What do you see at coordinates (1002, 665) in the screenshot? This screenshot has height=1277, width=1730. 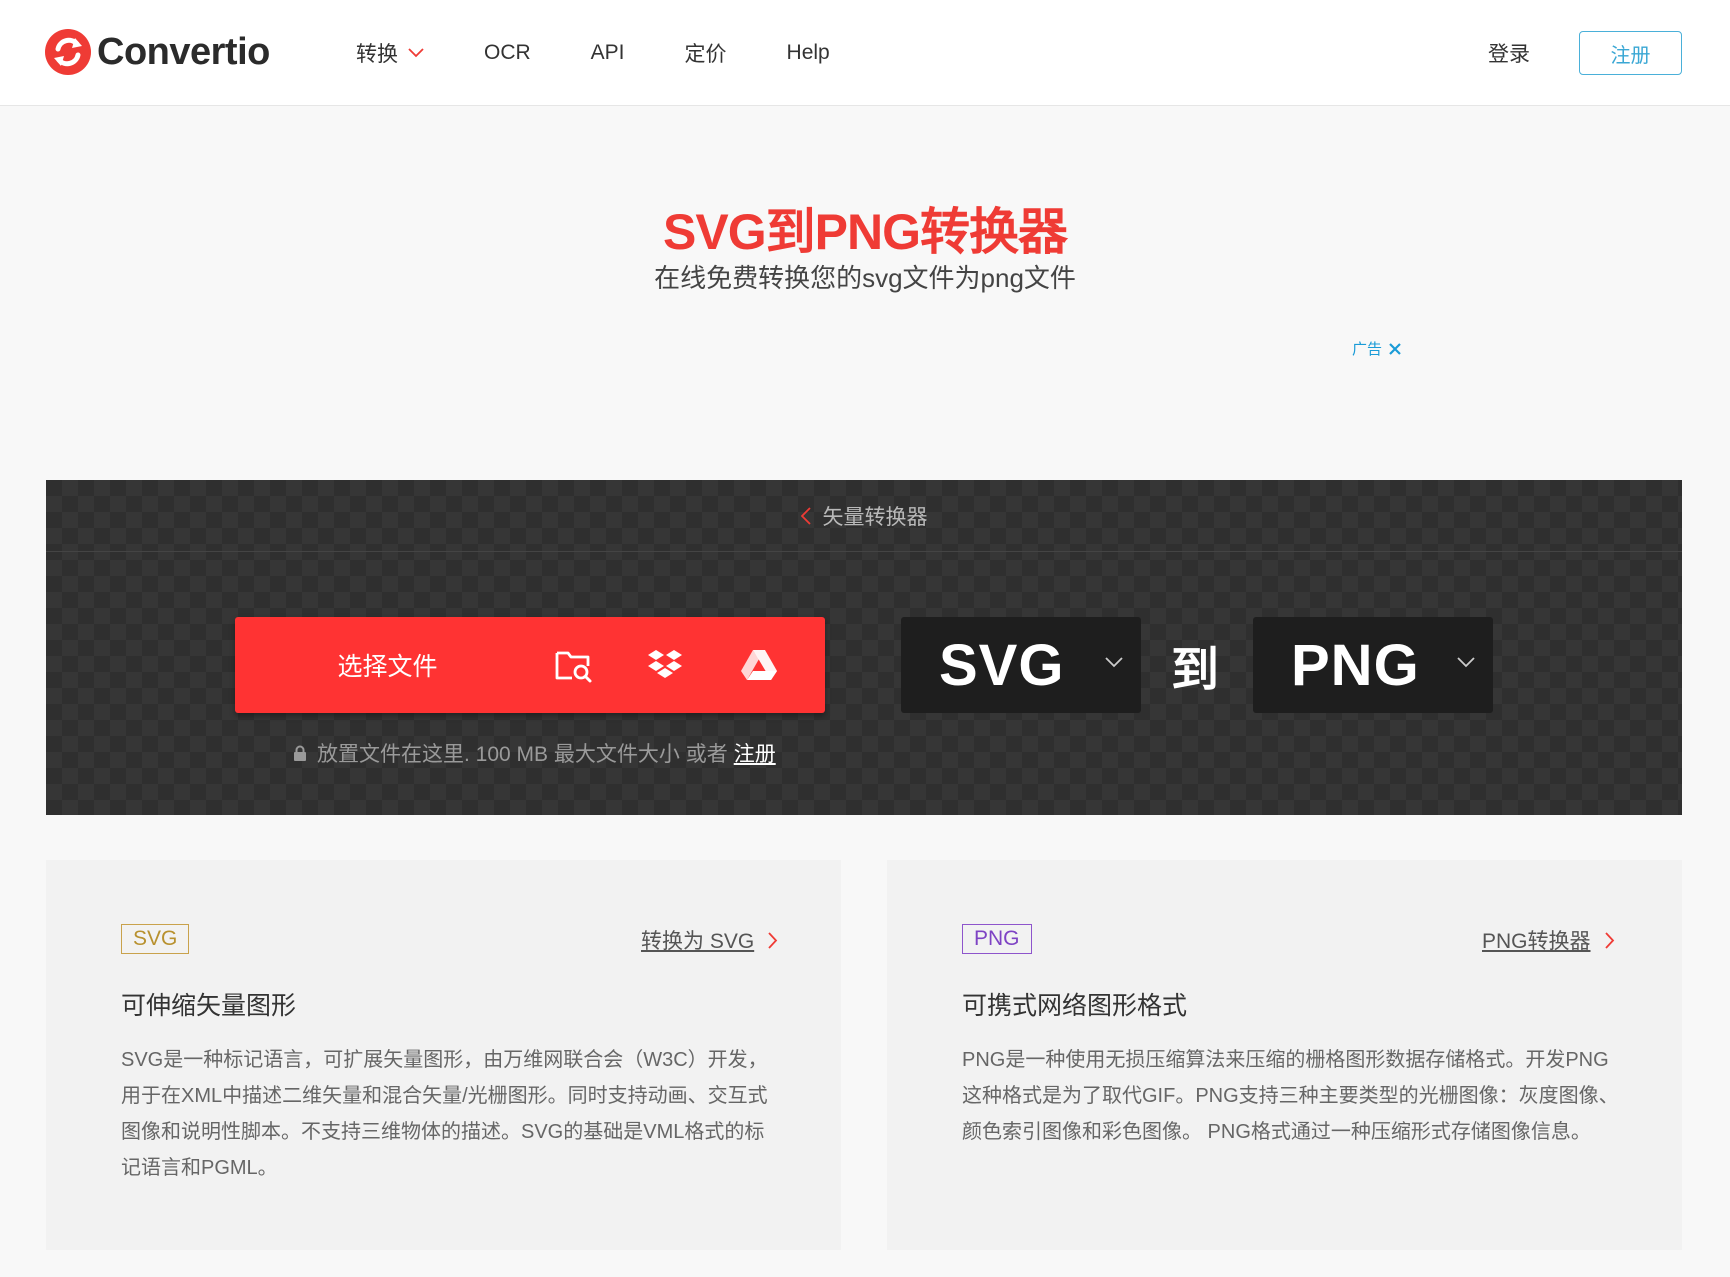 I see `from-format-value: SVG` at bounding box center [1002, 665].